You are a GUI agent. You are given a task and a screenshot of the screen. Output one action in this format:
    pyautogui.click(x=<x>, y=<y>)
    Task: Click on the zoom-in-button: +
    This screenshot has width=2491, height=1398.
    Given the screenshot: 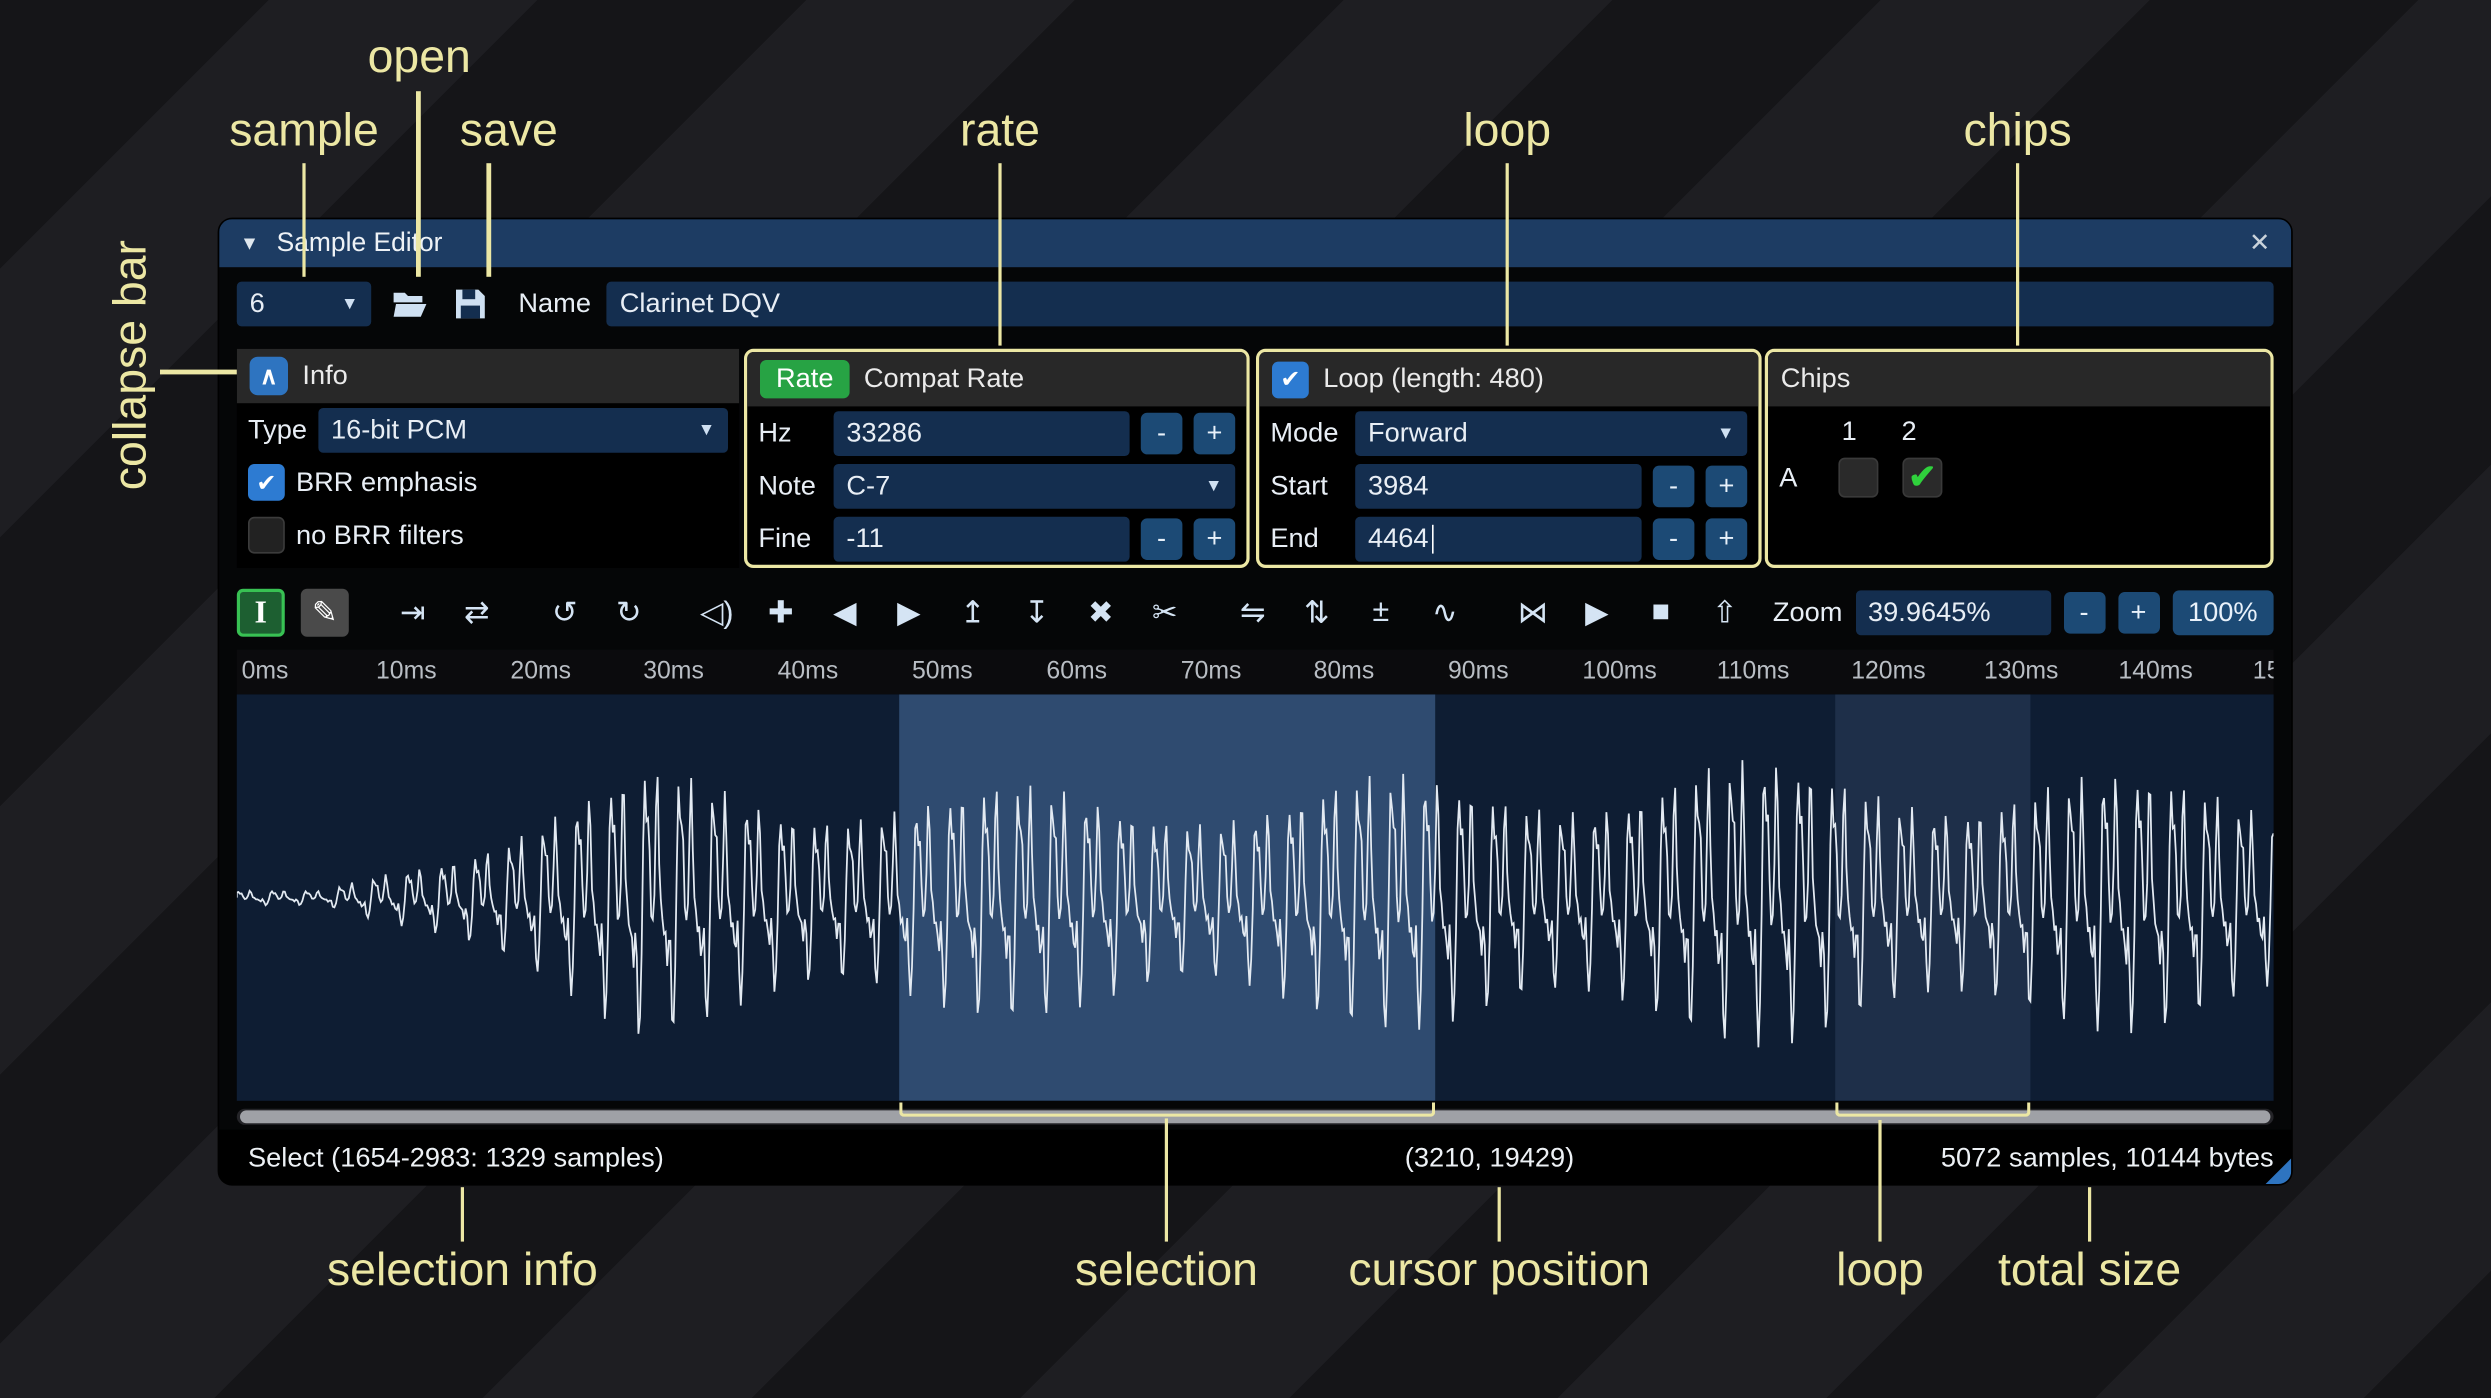 What is the action you would take?
    pyautogui.click(x=2138, y=613)
    